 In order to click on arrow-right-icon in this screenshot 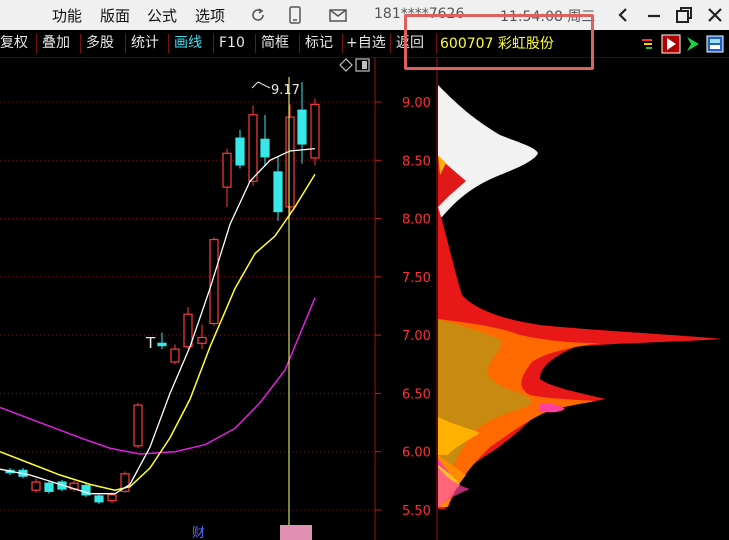, I will do `click(693, 44)`.